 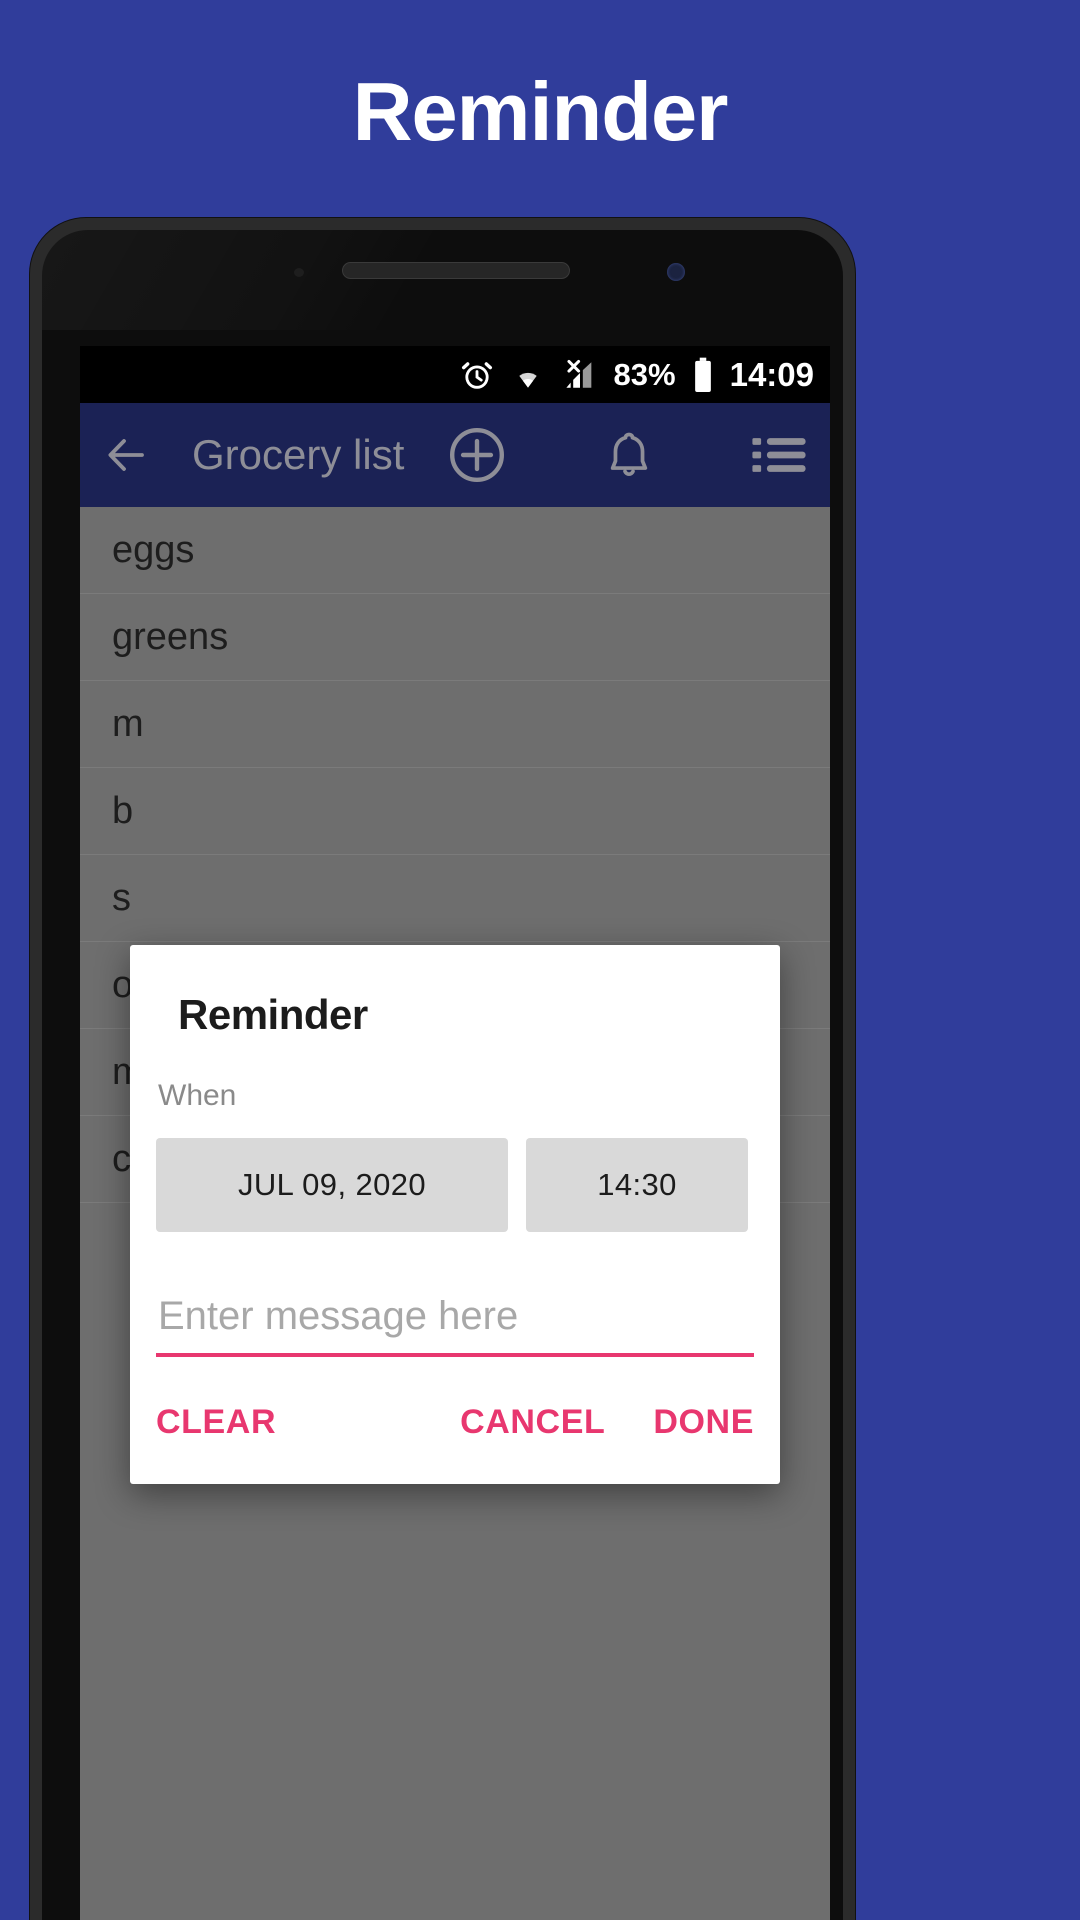 What do you see at coordinates (332, 1185) in the screenshot?
I see `date-picker-button: JUL 09, 2020` at bounding box center [332, 1185].